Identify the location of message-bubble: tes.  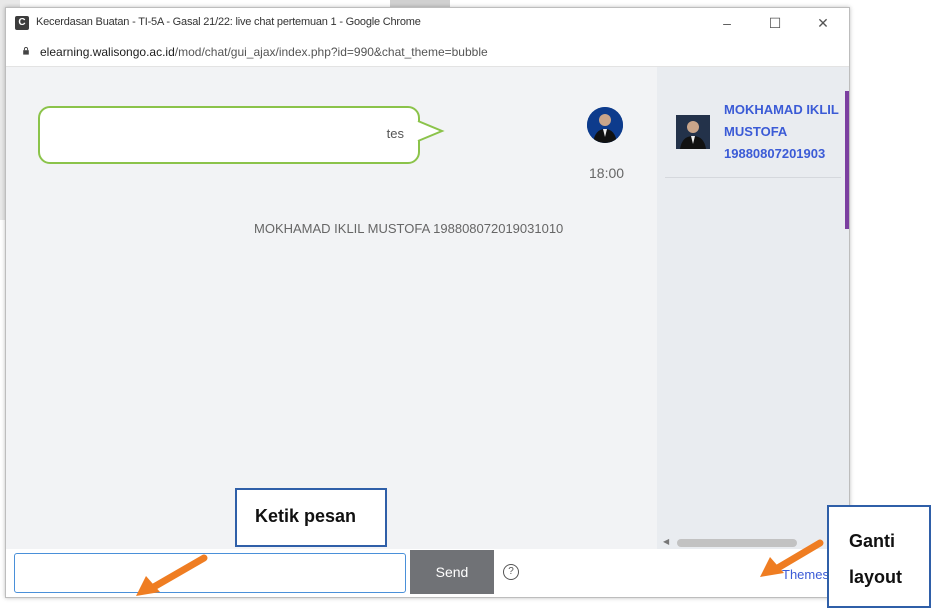
(229, 135).